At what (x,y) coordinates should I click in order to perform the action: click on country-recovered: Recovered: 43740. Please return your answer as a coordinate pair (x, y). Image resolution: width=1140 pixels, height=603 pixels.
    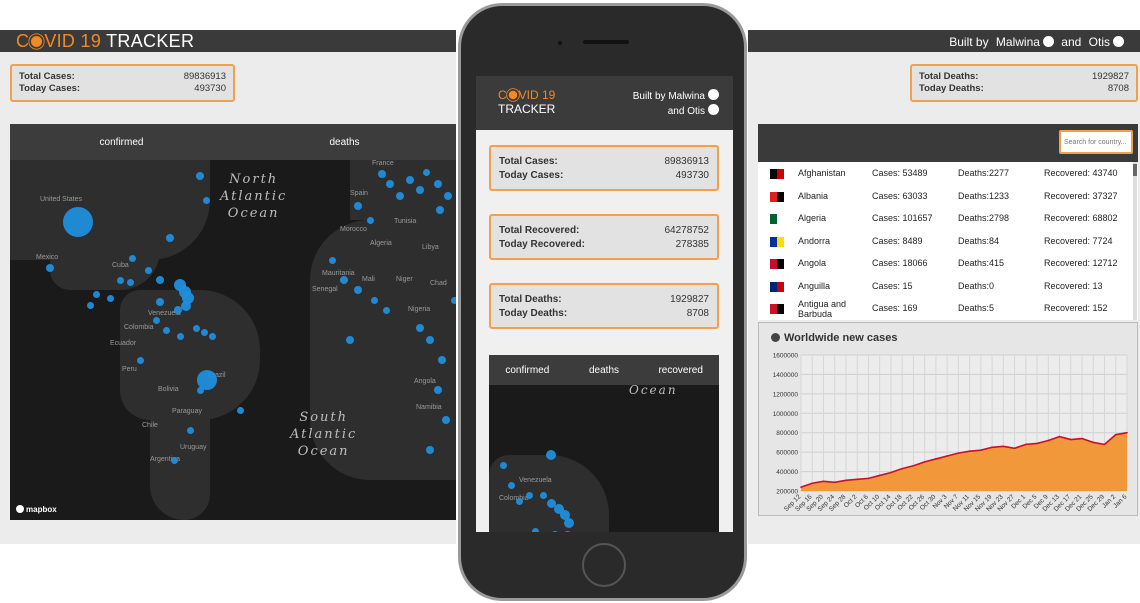
    Looking at the image, I should click on (1081, 173).